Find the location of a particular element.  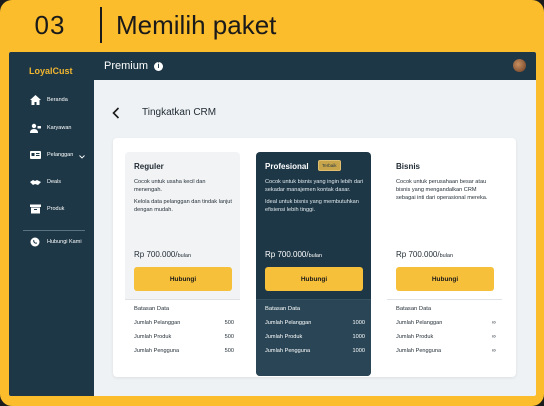

feature-row: Jumlah Pelanggan 1000 is located at coordinates (315, 323).